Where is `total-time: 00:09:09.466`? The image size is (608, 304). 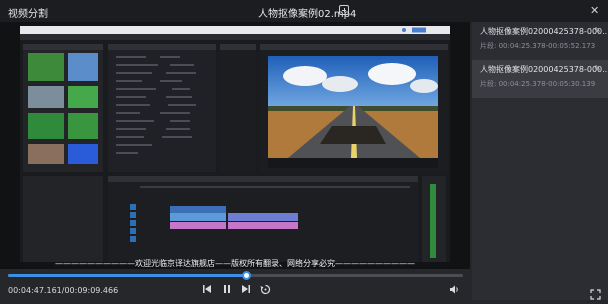 total-time: 00:09:09.466 is located at coordinates (91, 290).